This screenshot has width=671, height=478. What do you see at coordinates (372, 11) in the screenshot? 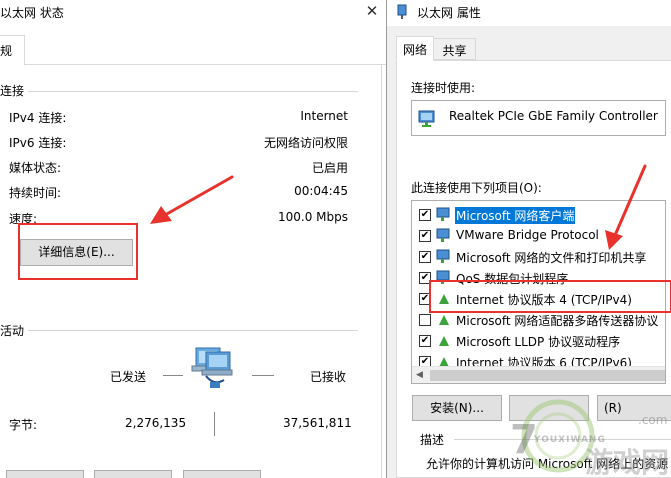
I see `close-icon: ✕` at bounding box center [372, 11].